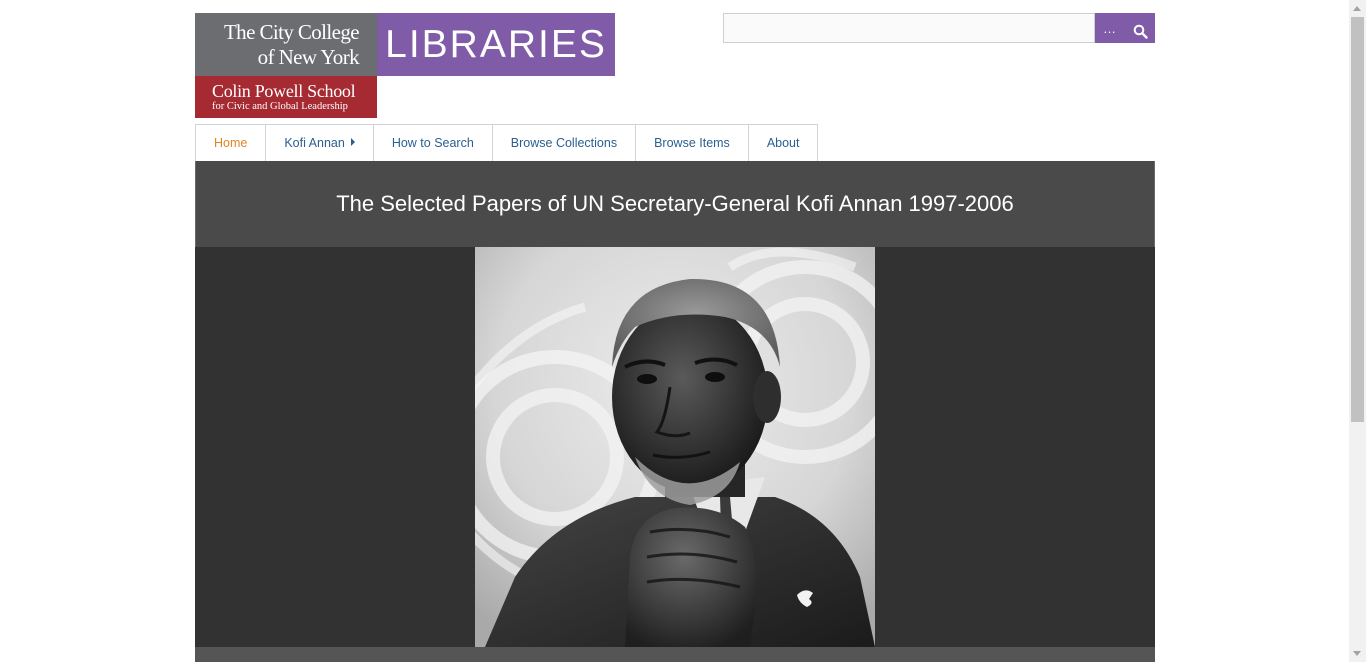 Image resolution: width=1366 pixels, height=662 pixels. Describe the element at coordinates (280, 106) in the screenshot. I see `cps-tagline: for Civic and Global Leadership` at that location.